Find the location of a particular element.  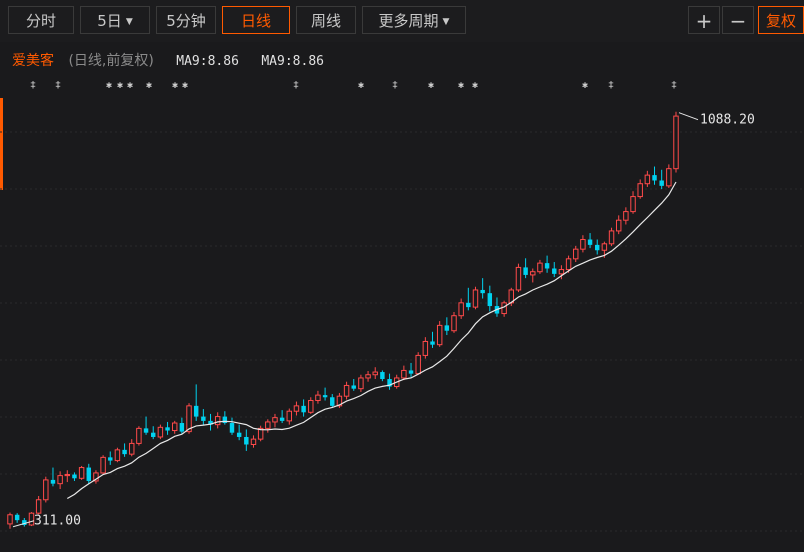

max-price-label: 1088.20 is located at coordinates (727, 120).